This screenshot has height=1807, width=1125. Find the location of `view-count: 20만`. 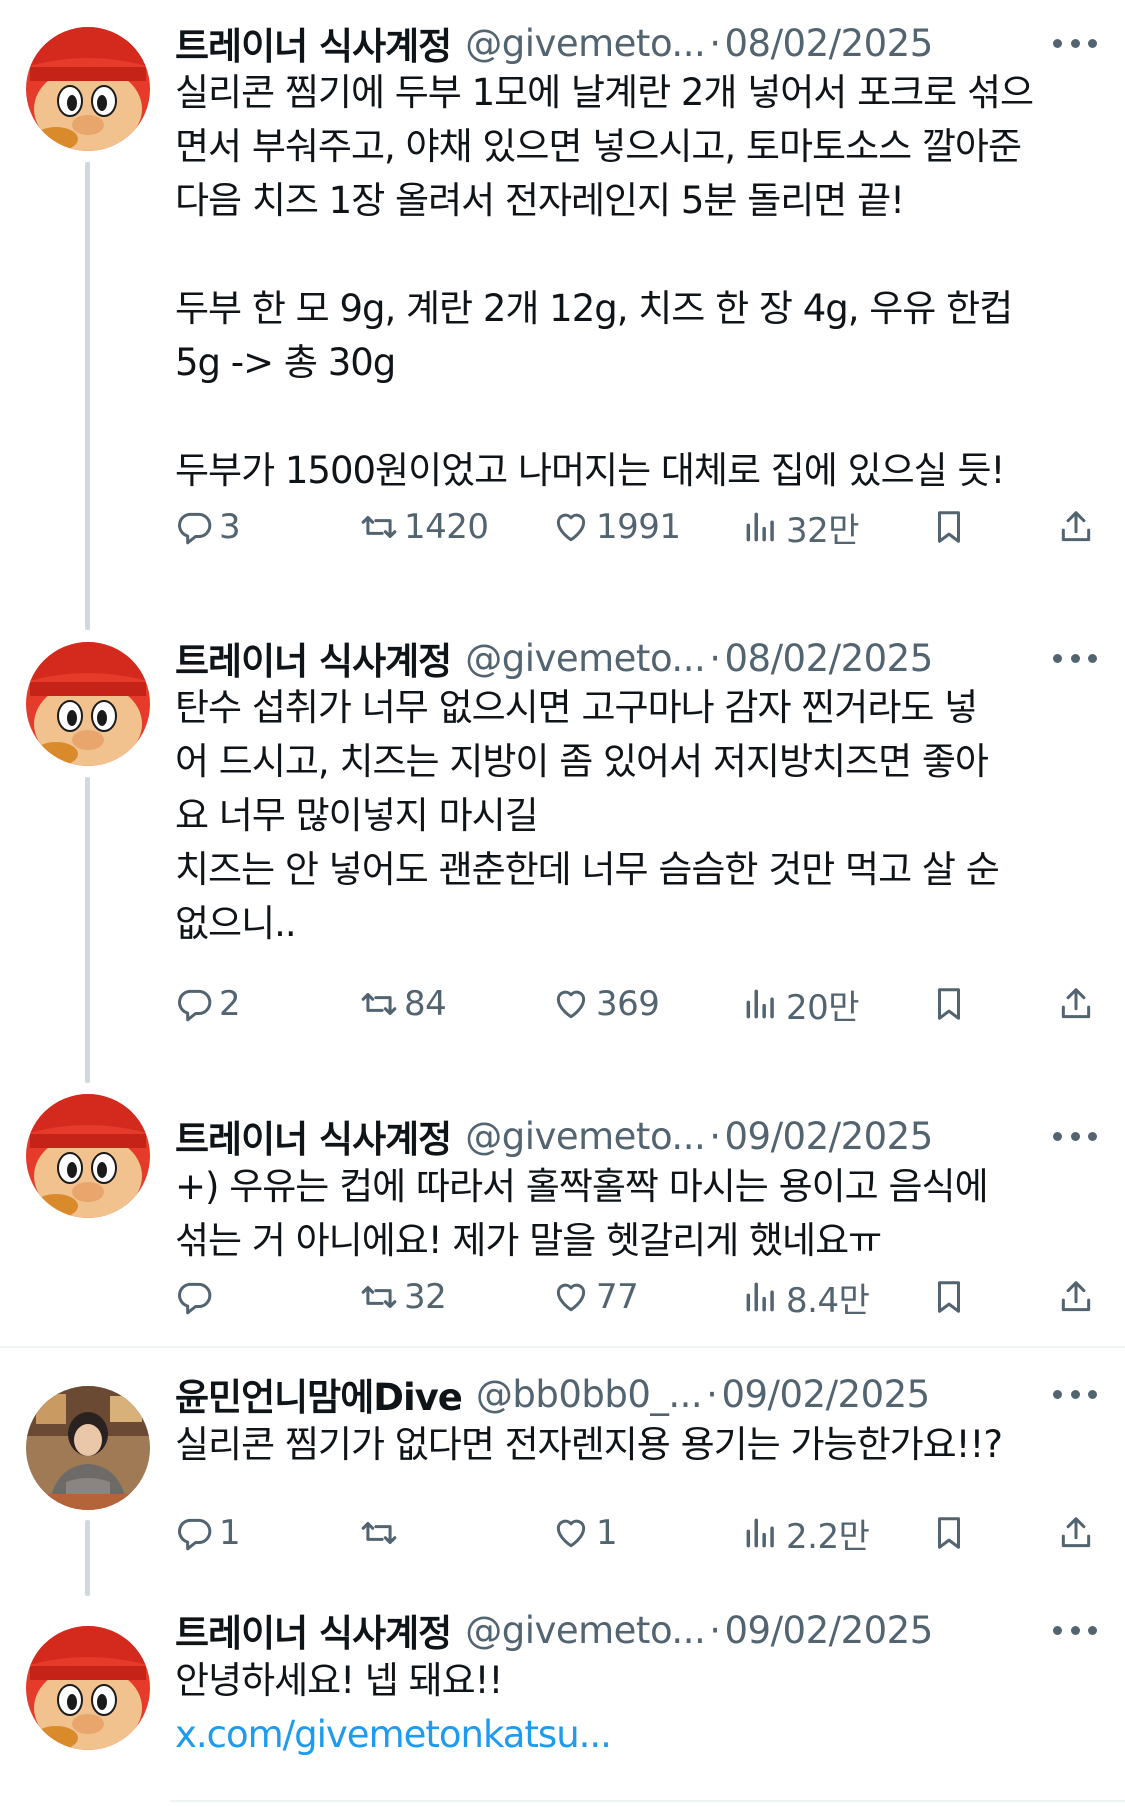

view-count: 20만 is located at coordinates (823, 1007).